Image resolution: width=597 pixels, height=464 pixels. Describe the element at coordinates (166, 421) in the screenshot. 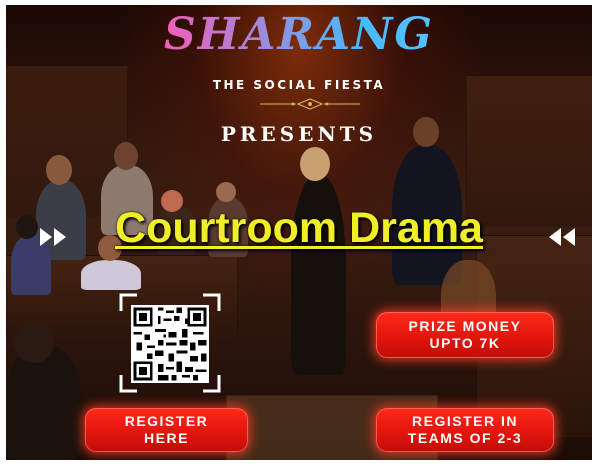

I see `register-line-1: REGISTER` at that location.